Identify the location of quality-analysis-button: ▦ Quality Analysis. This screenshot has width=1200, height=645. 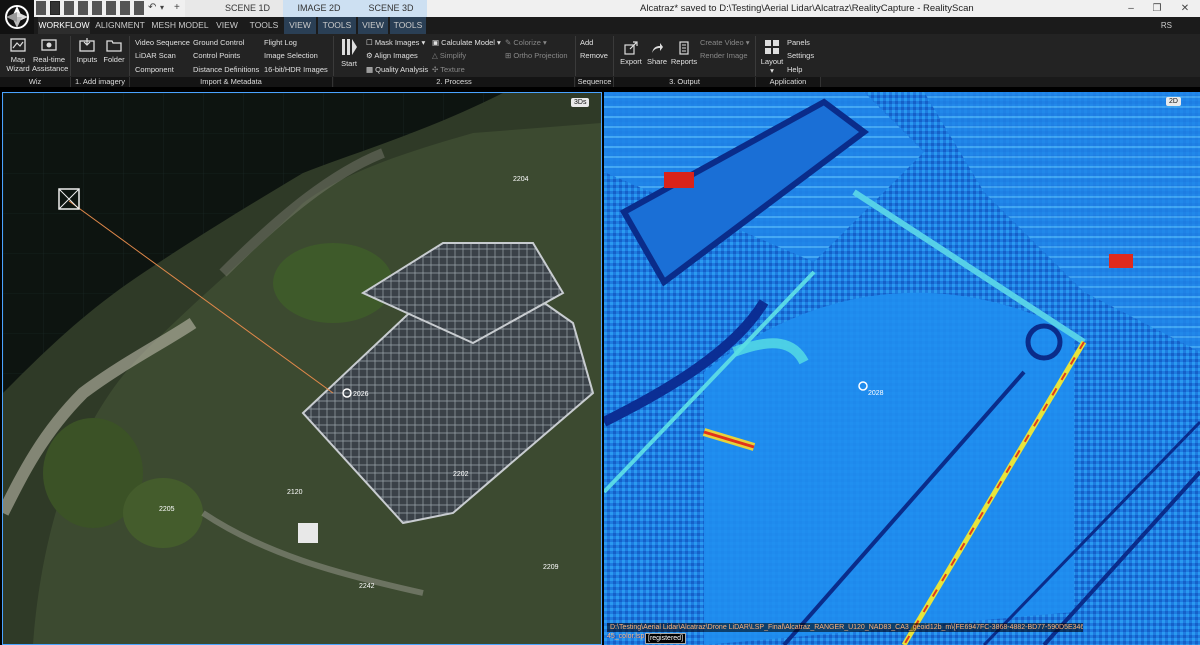
(397, 70).